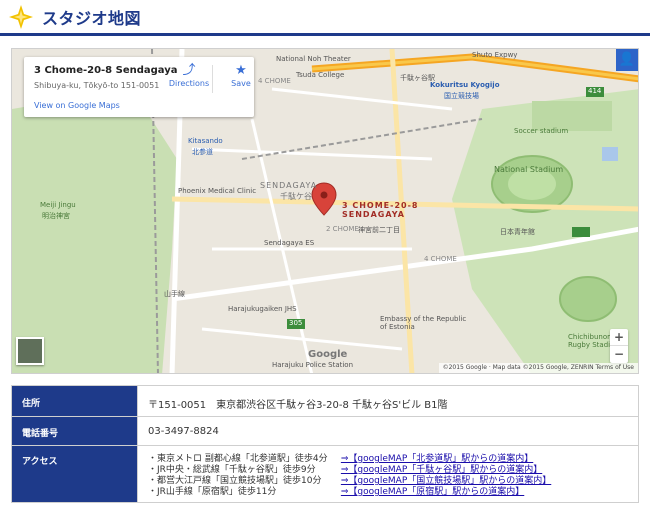 The height and width of the screenshot is (512, 650). What do you see at coordinates (379, 230) in the screenshot?
I see `map-label: 神宮前二丁目` at bounding box center [379, 230].